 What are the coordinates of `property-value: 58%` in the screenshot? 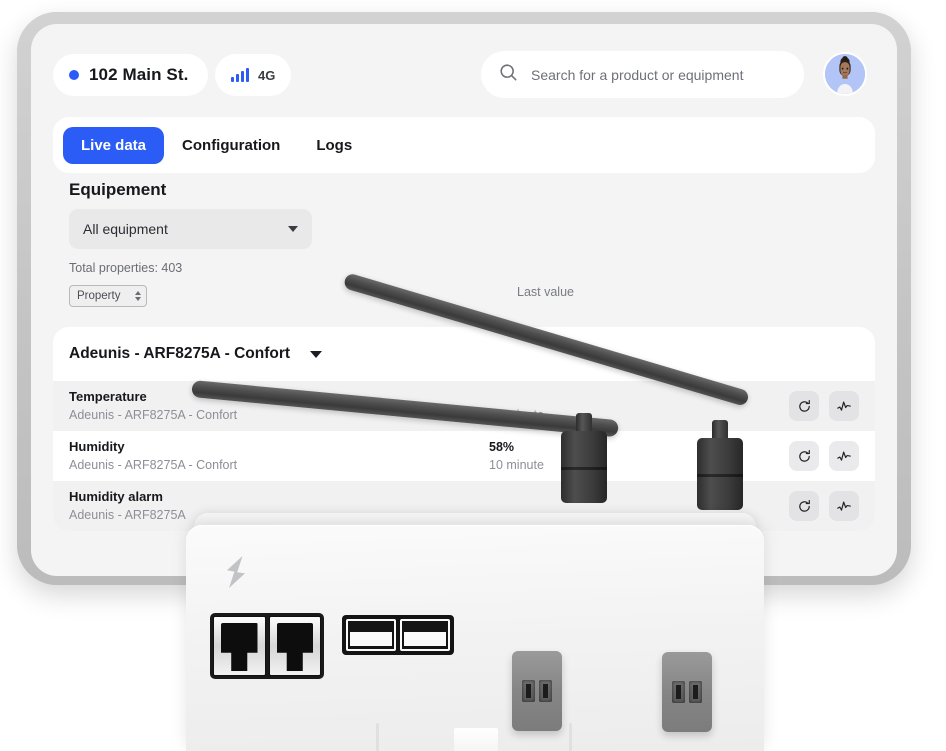 It's located at (502, 446).